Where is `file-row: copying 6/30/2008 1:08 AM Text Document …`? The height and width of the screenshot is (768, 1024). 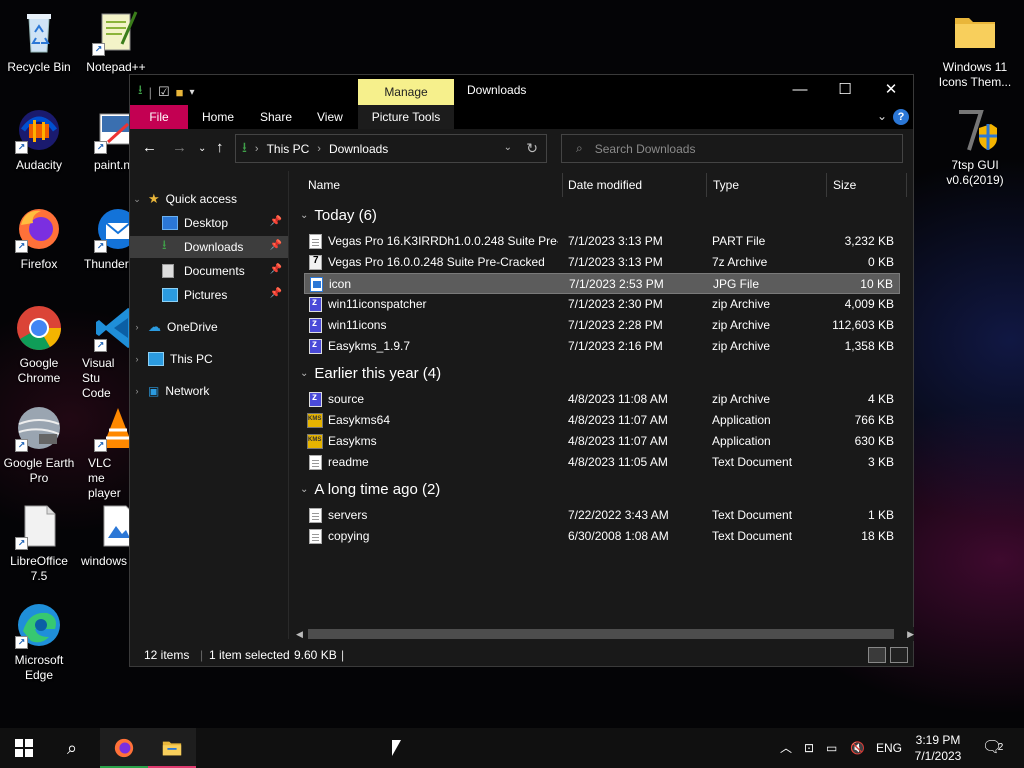
file-row: copying 6/30/2008 1:08 AM Text Document … is located at coordinates (602, 536).